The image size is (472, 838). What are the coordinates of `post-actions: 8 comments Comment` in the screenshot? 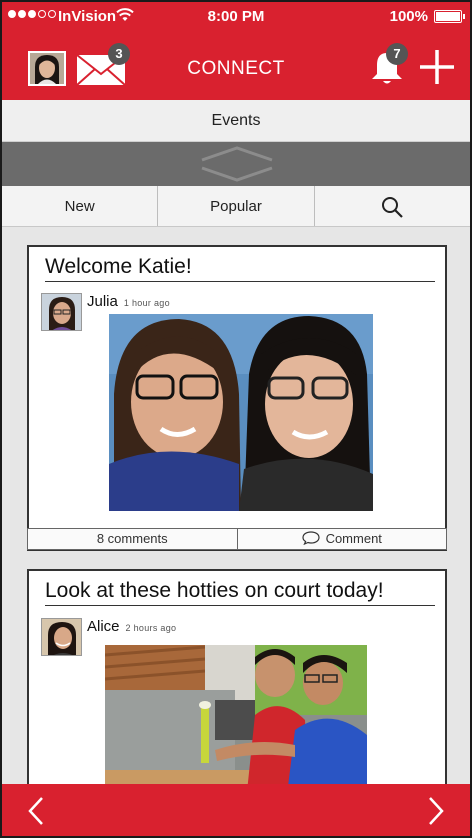 It's located at (237, 539).